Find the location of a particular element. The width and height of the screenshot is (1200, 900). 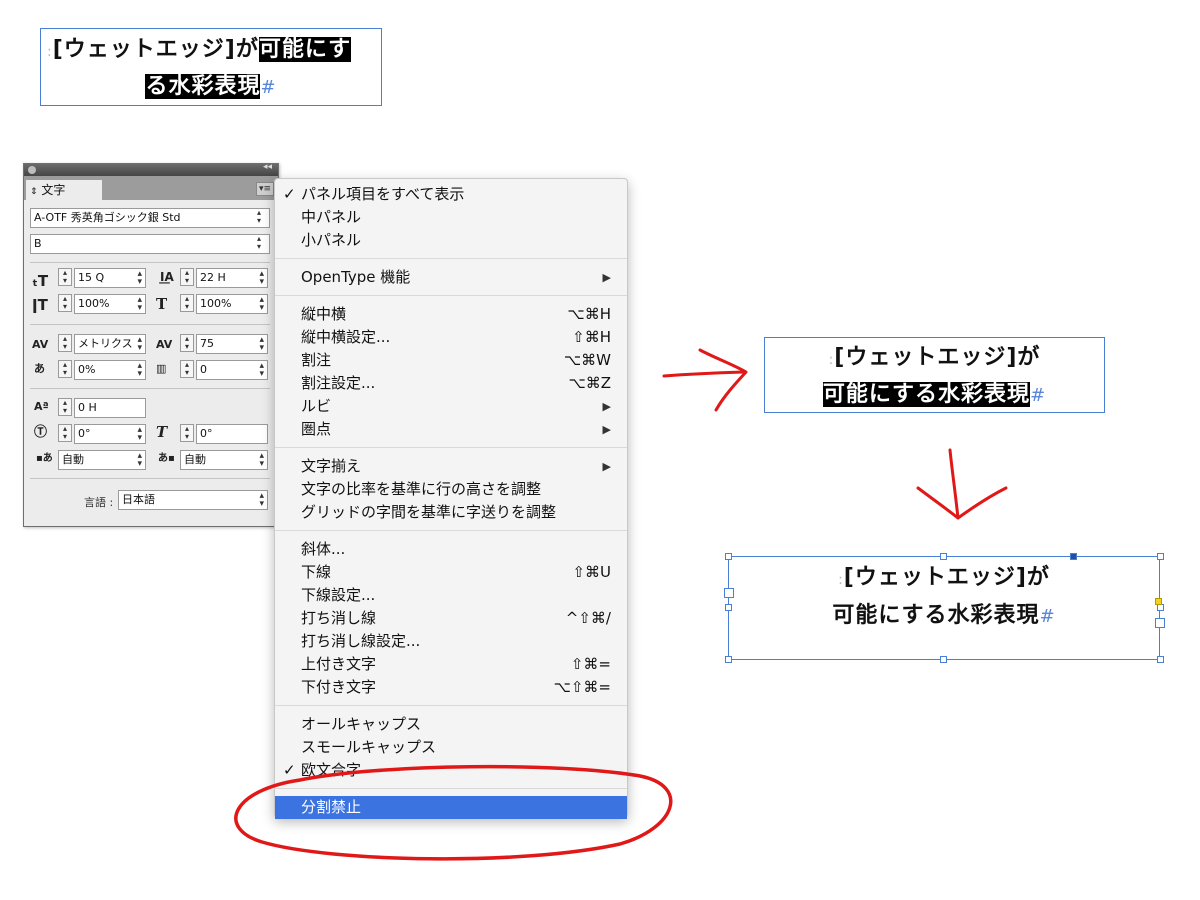

arrow-down-head is located at coordinates (962, 503).